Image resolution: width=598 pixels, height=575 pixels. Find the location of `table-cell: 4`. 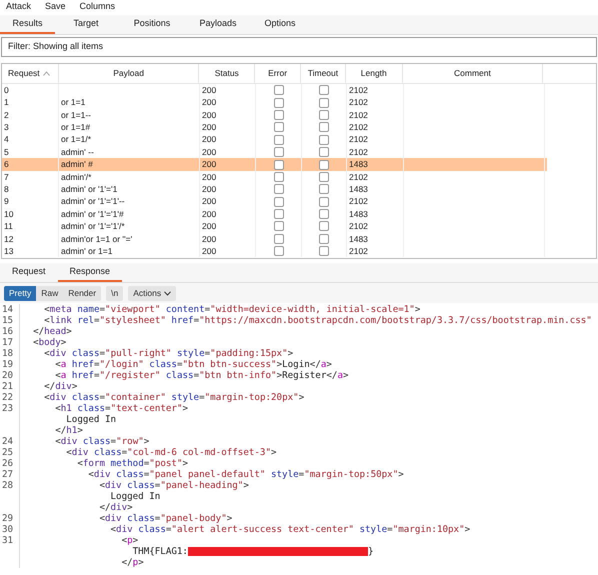

table-cell: 4 is located at coordinates (6, 139).